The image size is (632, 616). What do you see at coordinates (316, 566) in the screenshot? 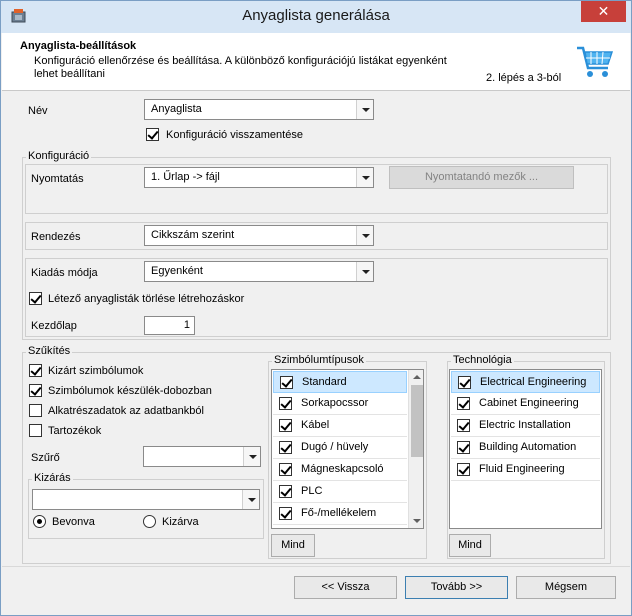
I see `footer-divider` at bounding box center [316, 566].